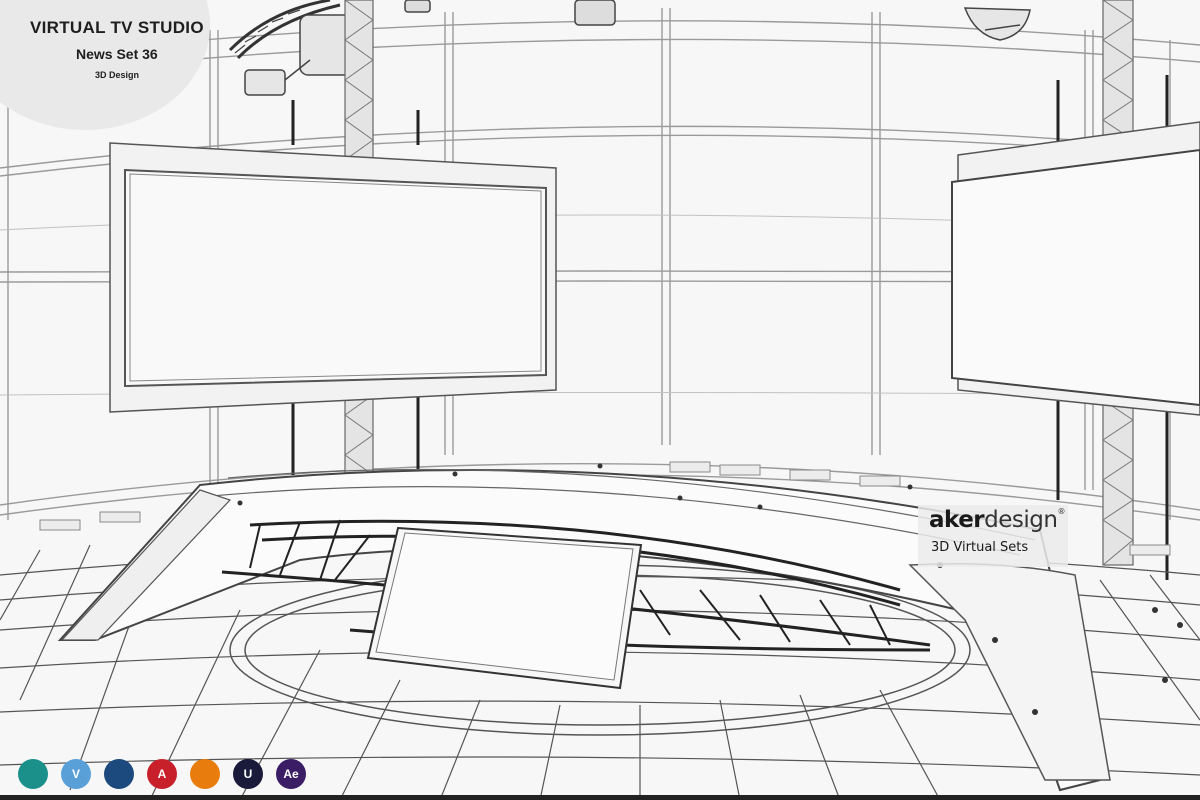 Image resolution: width=1200 pixels, height=800 pixels. I want to click on cinema4d-icon, so click(119, 774).